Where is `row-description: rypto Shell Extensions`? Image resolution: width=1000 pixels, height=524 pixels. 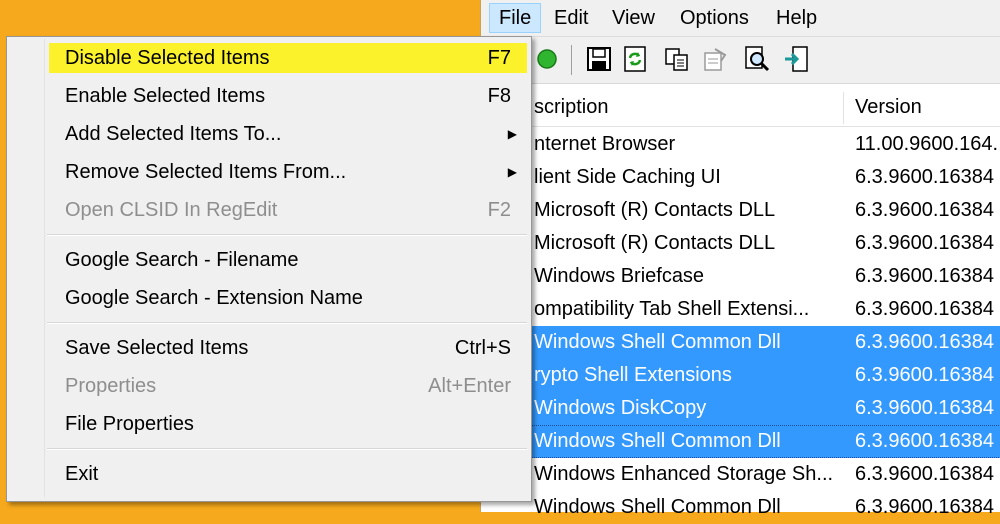 row-description: rypto Shell Extensions is located at coordinates (633, 375).